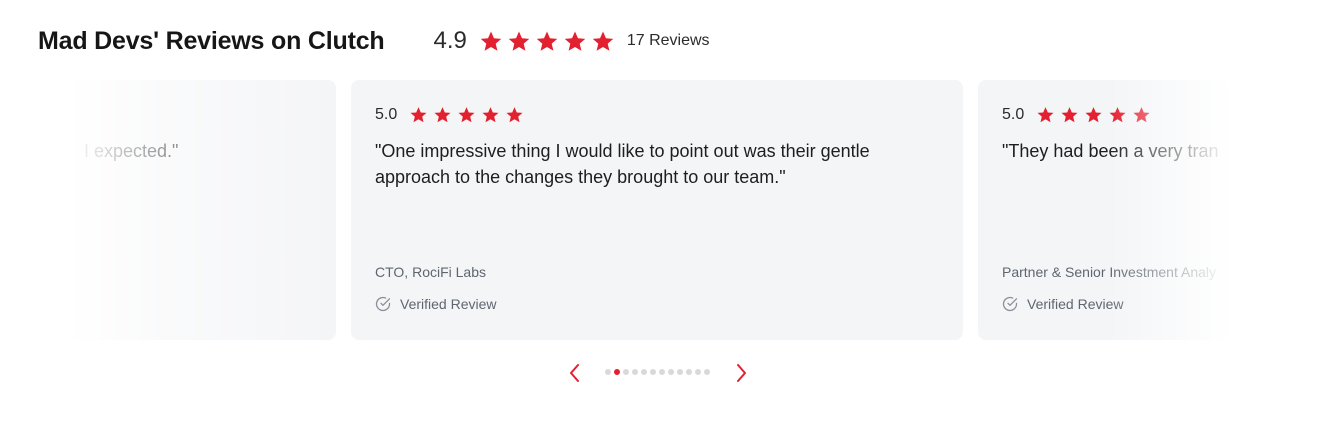  I want to click on overall-stars, so click(547, 41).